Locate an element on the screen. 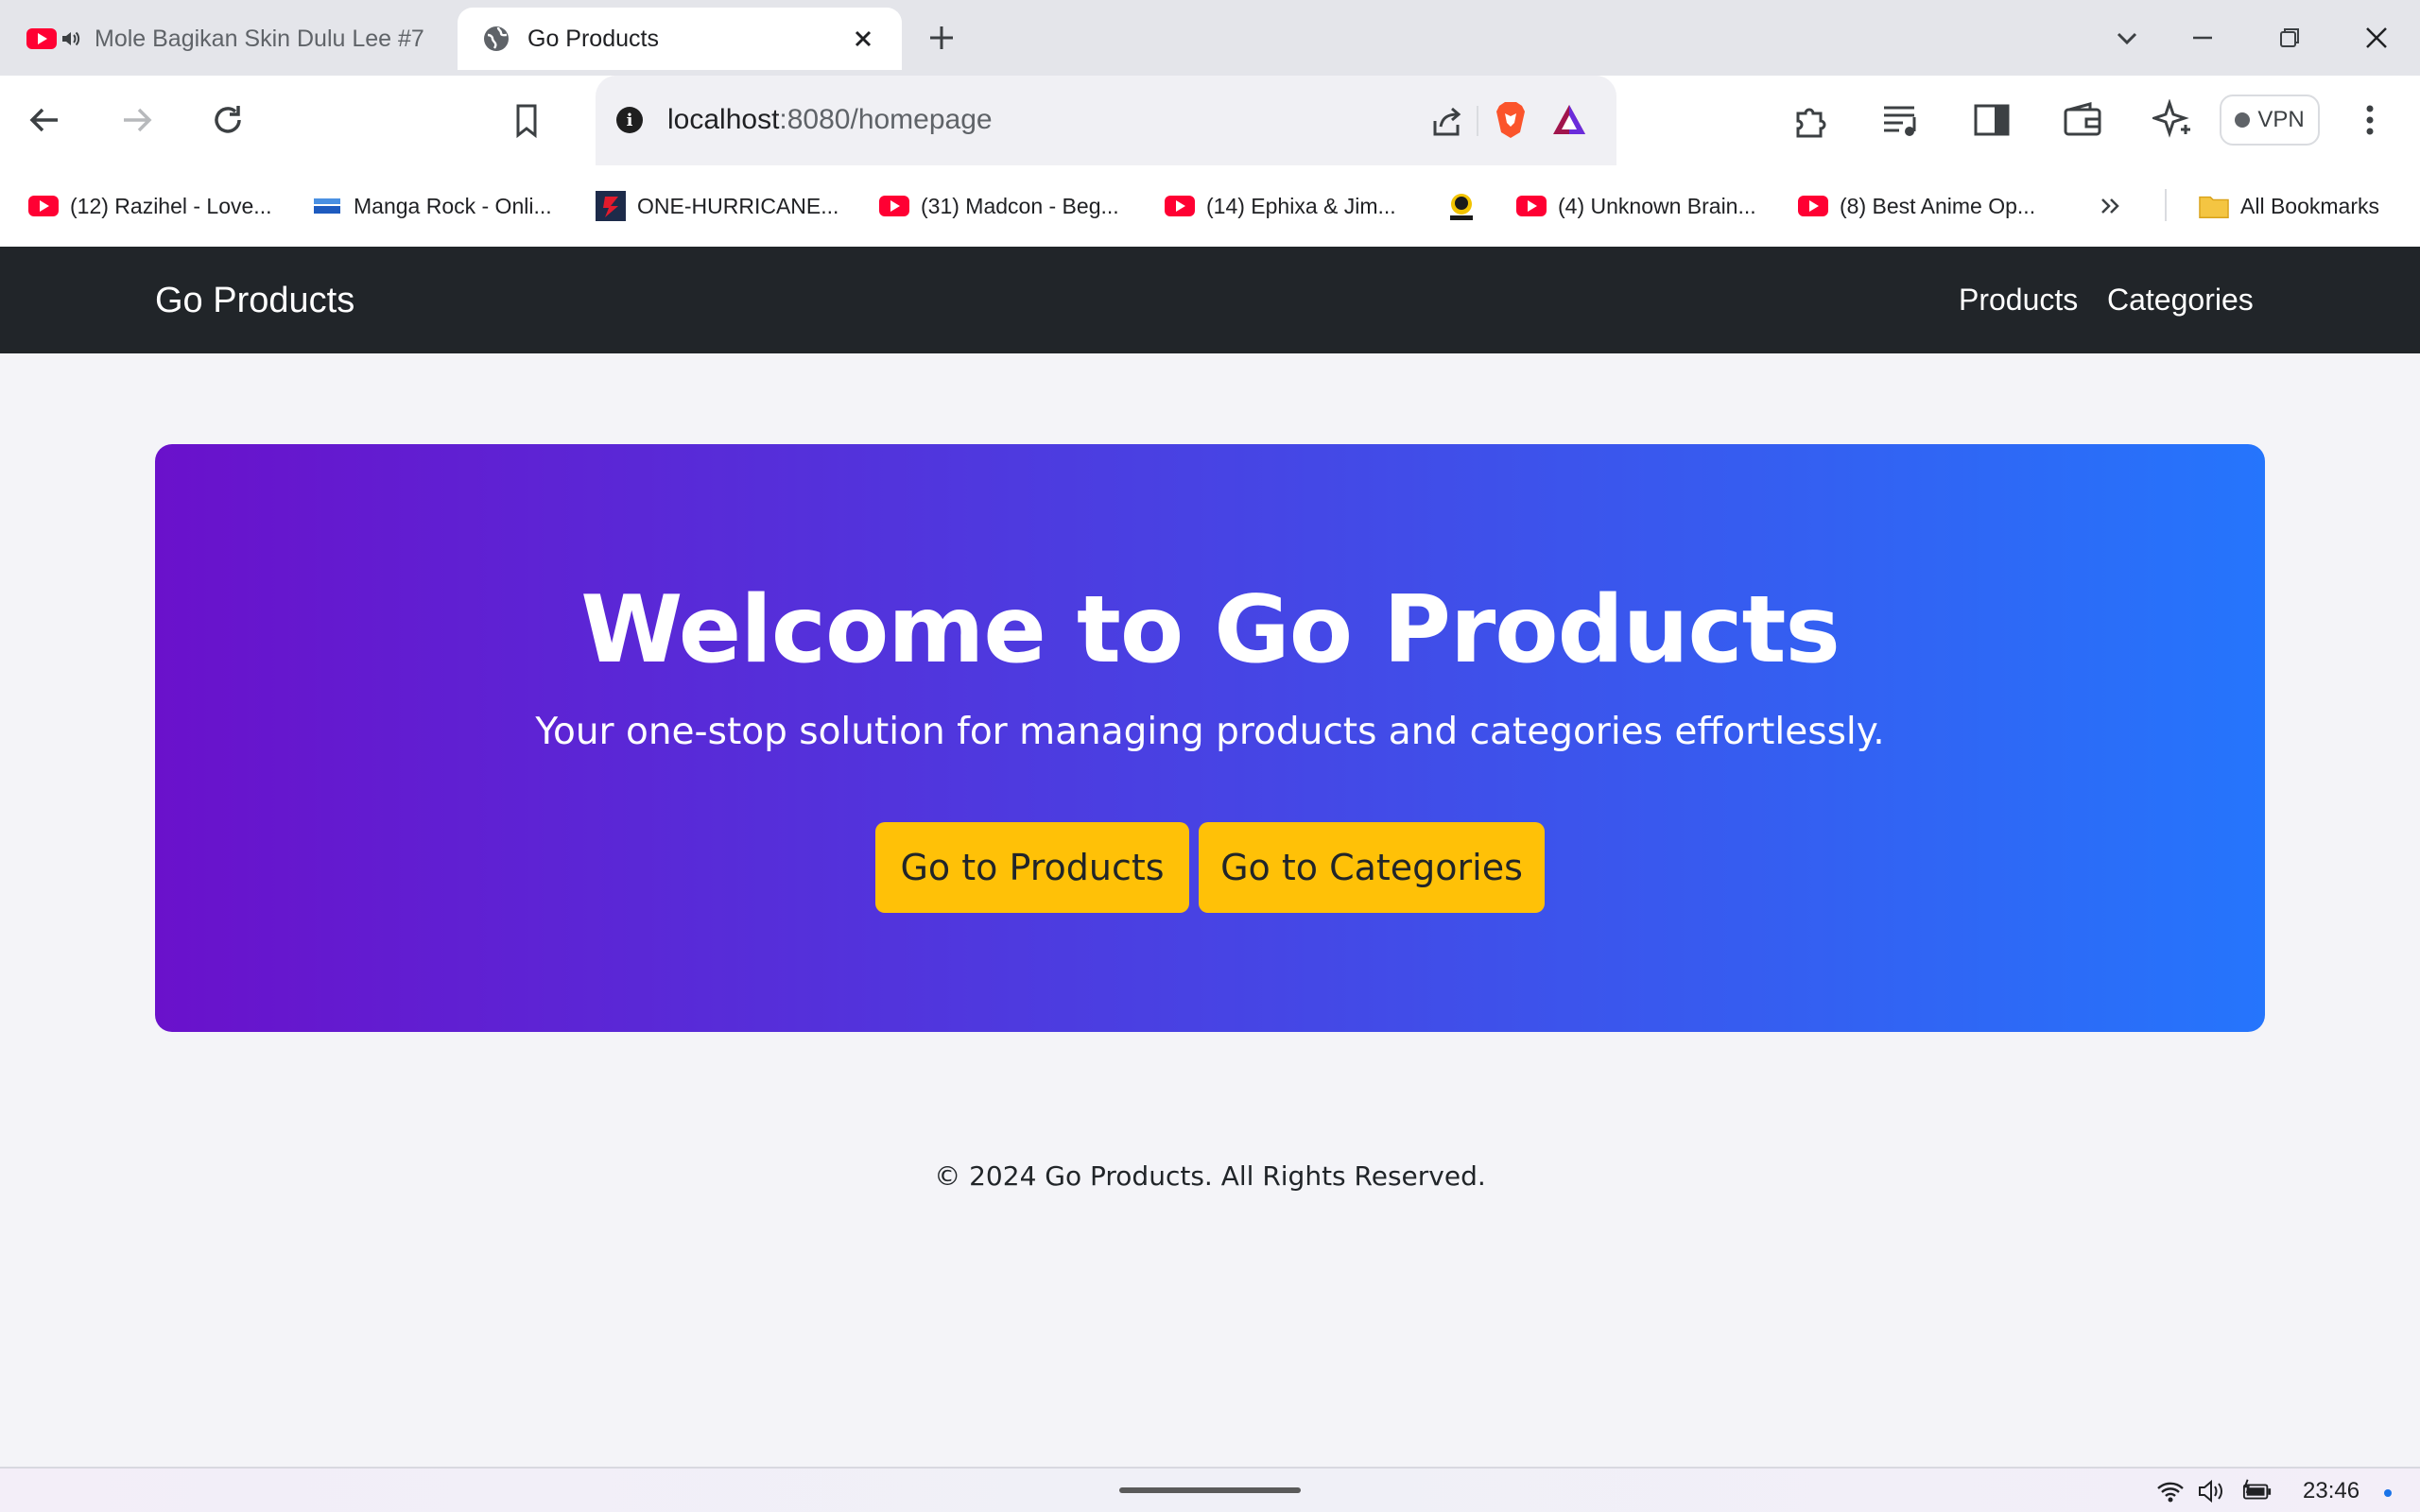 This screenshot has height=1512, width=2420. sidebar-toggle-button is located at coordinates (1992, 120).